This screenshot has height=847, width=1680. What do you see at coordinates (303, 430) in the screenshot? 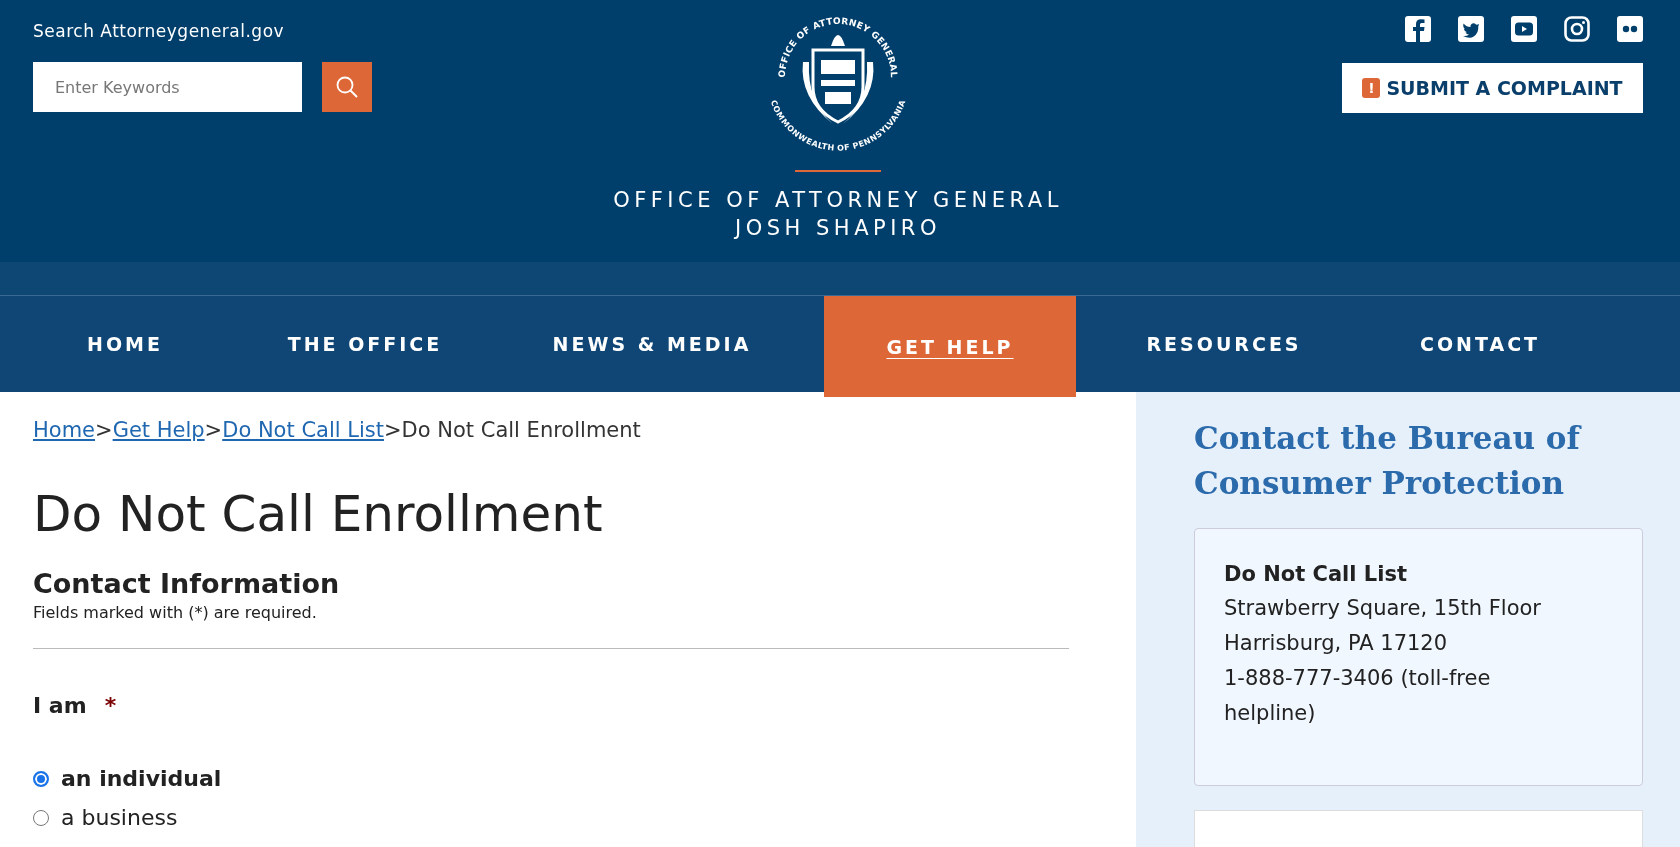
I see `breadcrumb-link: Do Not Call List` at bounding box center [303, 430].